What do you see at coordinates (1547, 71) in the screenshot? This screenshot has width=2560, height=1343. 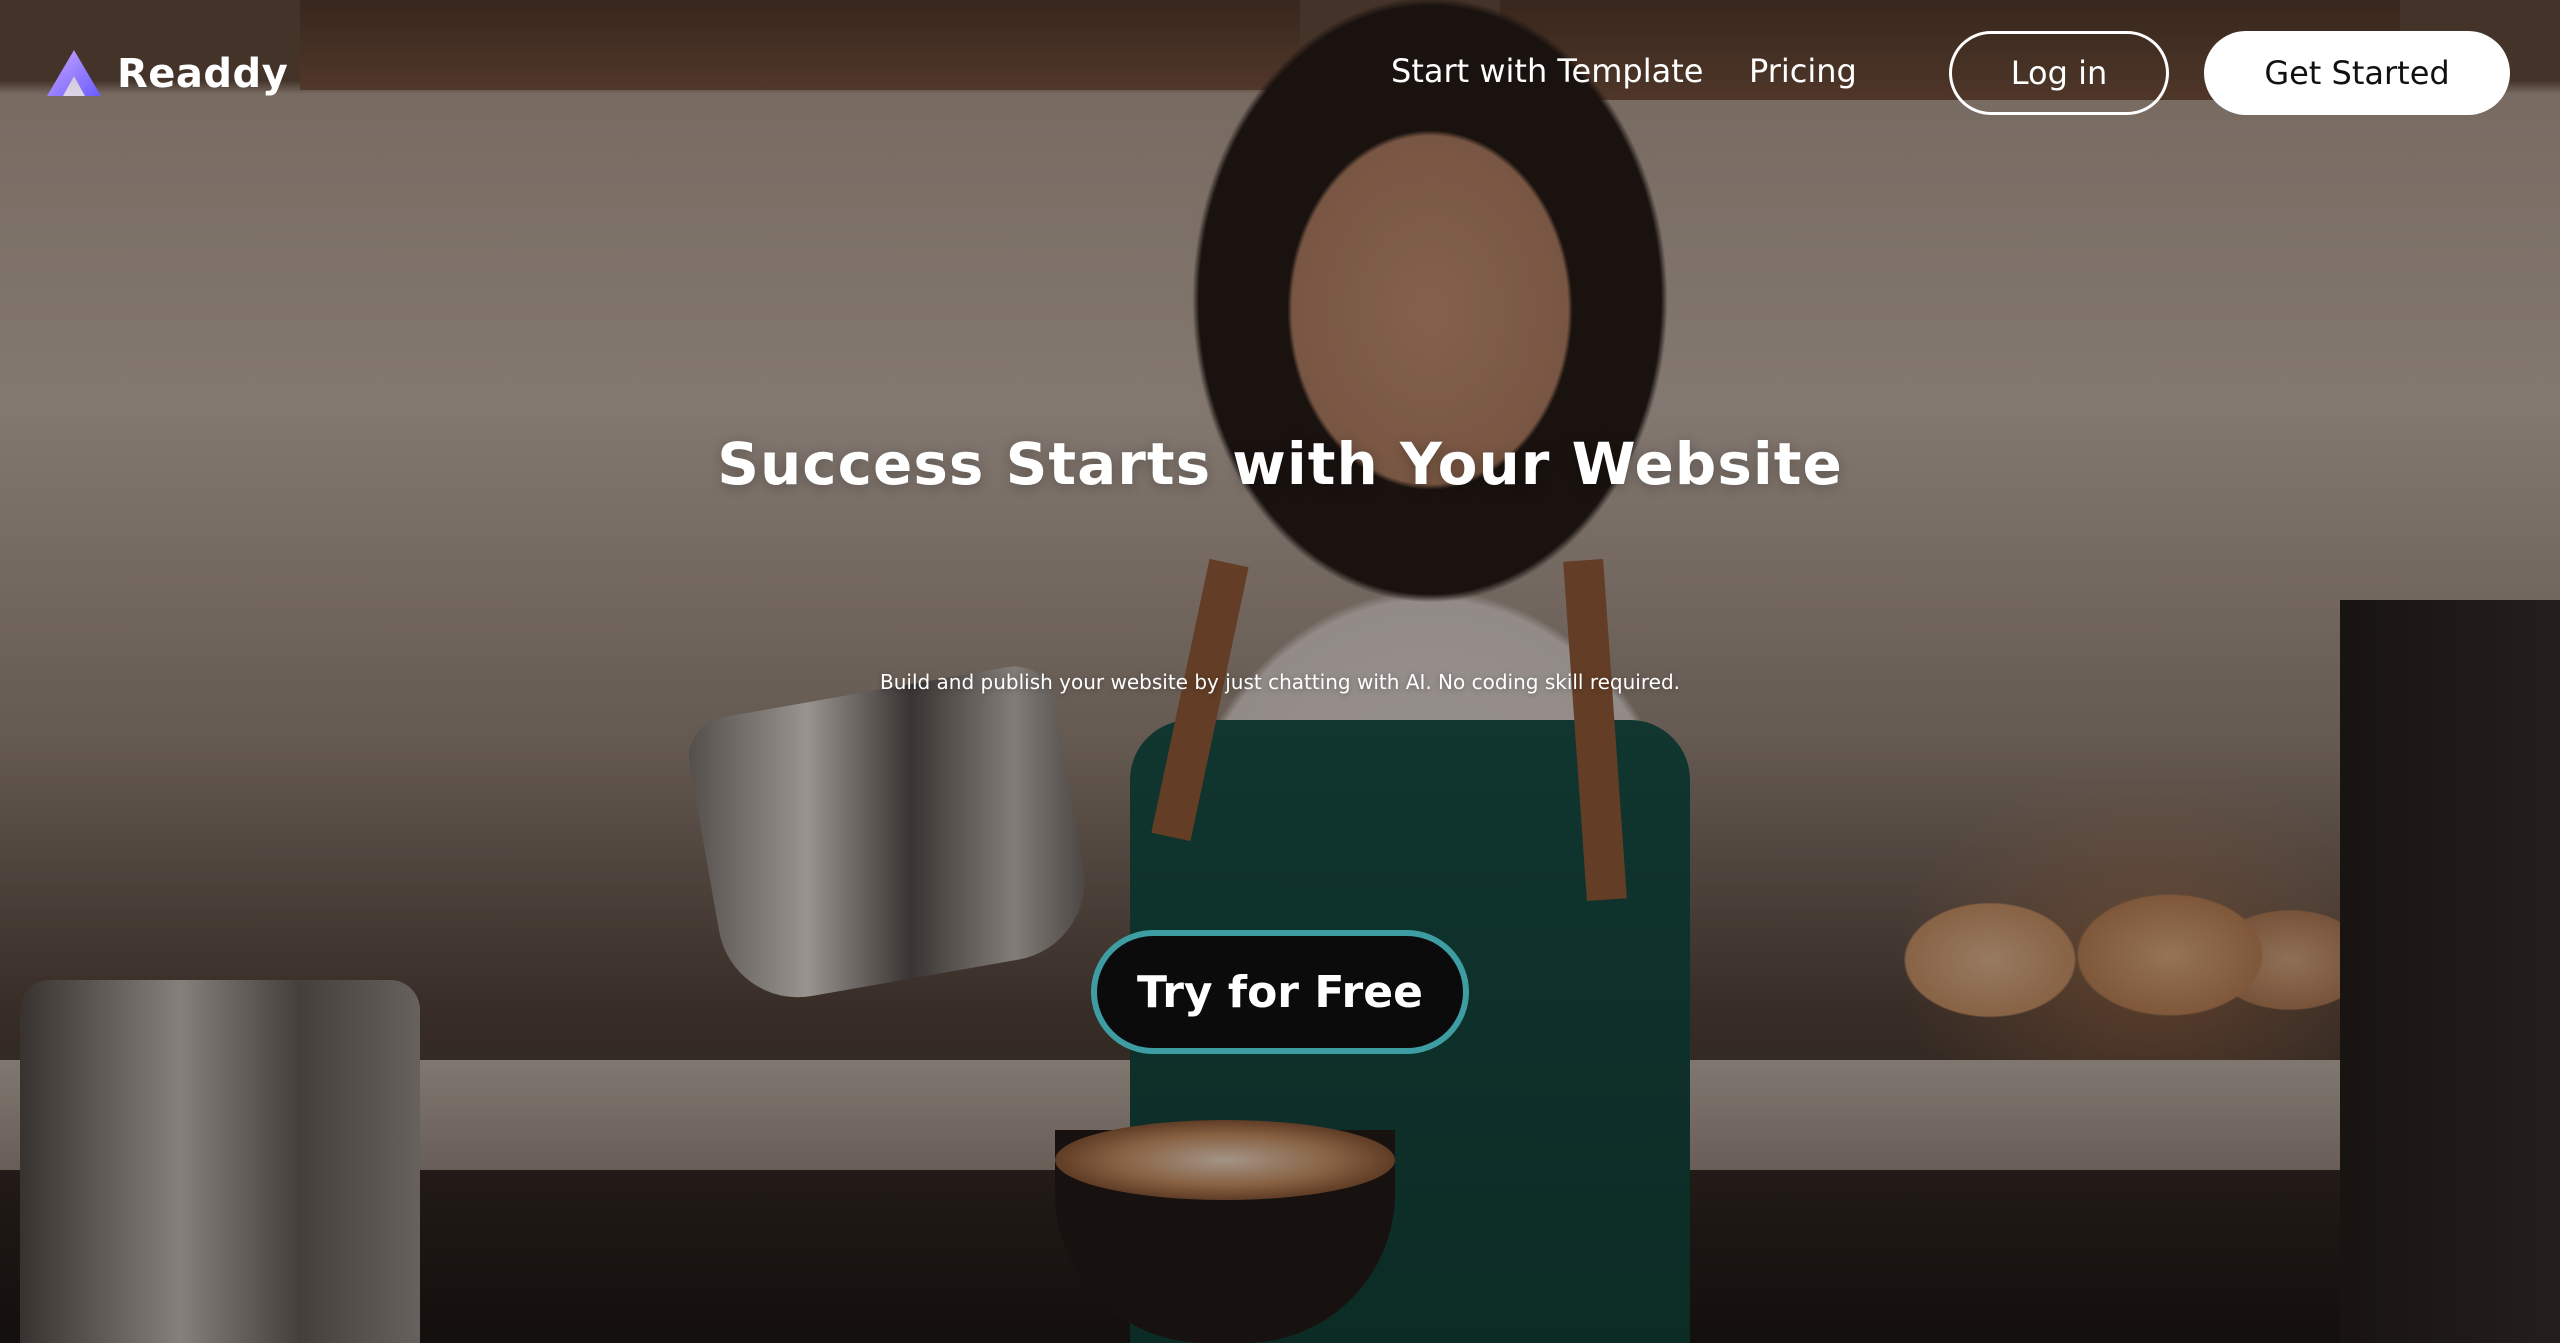 I see `nav-link-start-with-template: Start with Template` at bounding box center [1547, 71].